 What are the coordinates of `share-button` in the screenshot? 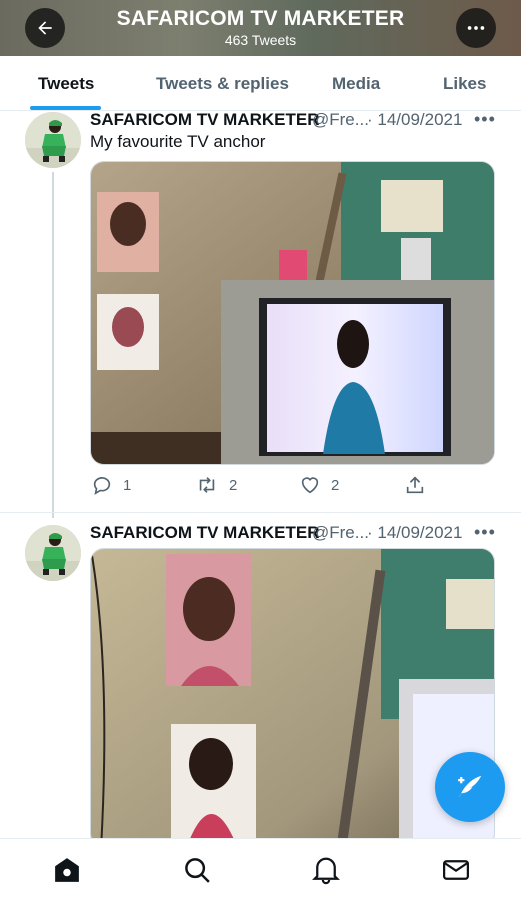 It's located at (415, 485).